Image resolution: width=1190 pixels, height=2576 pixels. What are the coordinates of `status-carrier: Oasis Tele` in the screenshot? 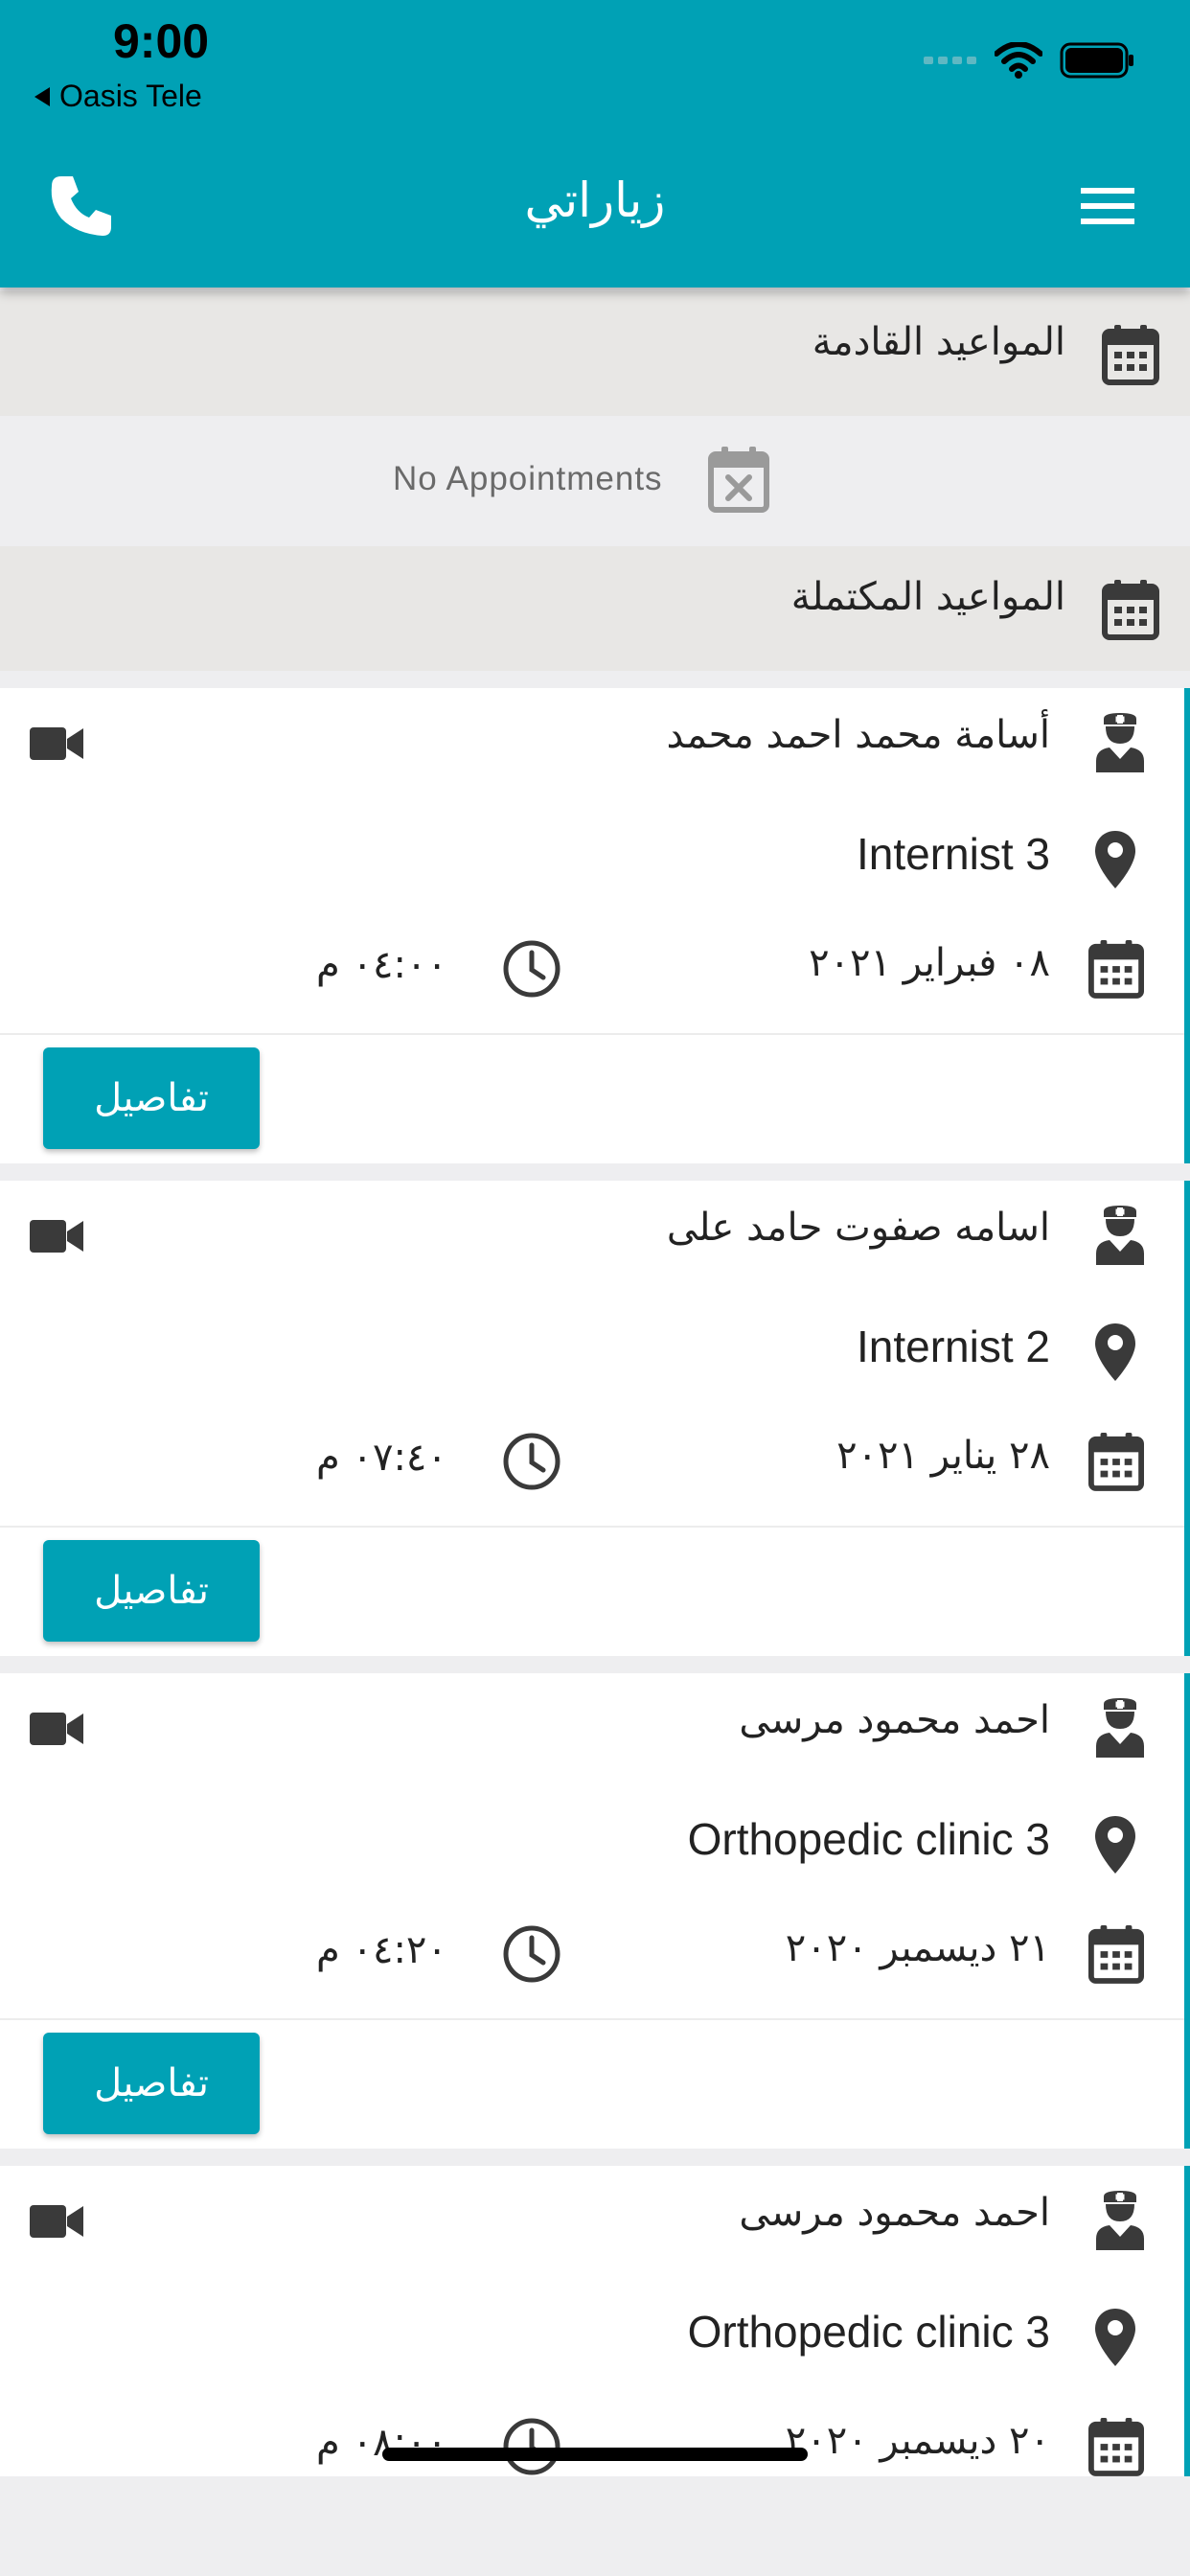 It's located at (118, 96).